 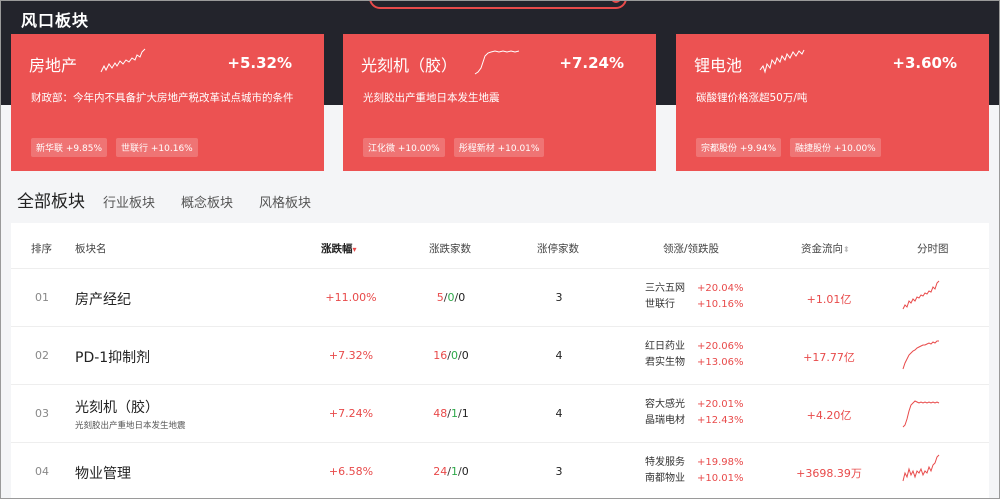 I want to click on sort-desc-icon: ▾, so click(x=354, y=249).